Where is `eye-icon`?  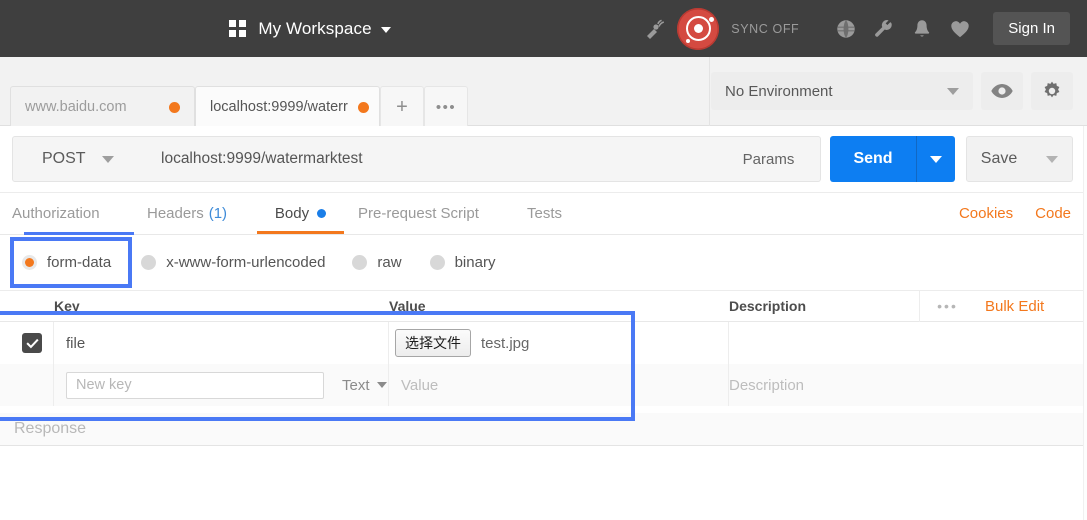 eye-icon is located at coordinates (1002, 91).